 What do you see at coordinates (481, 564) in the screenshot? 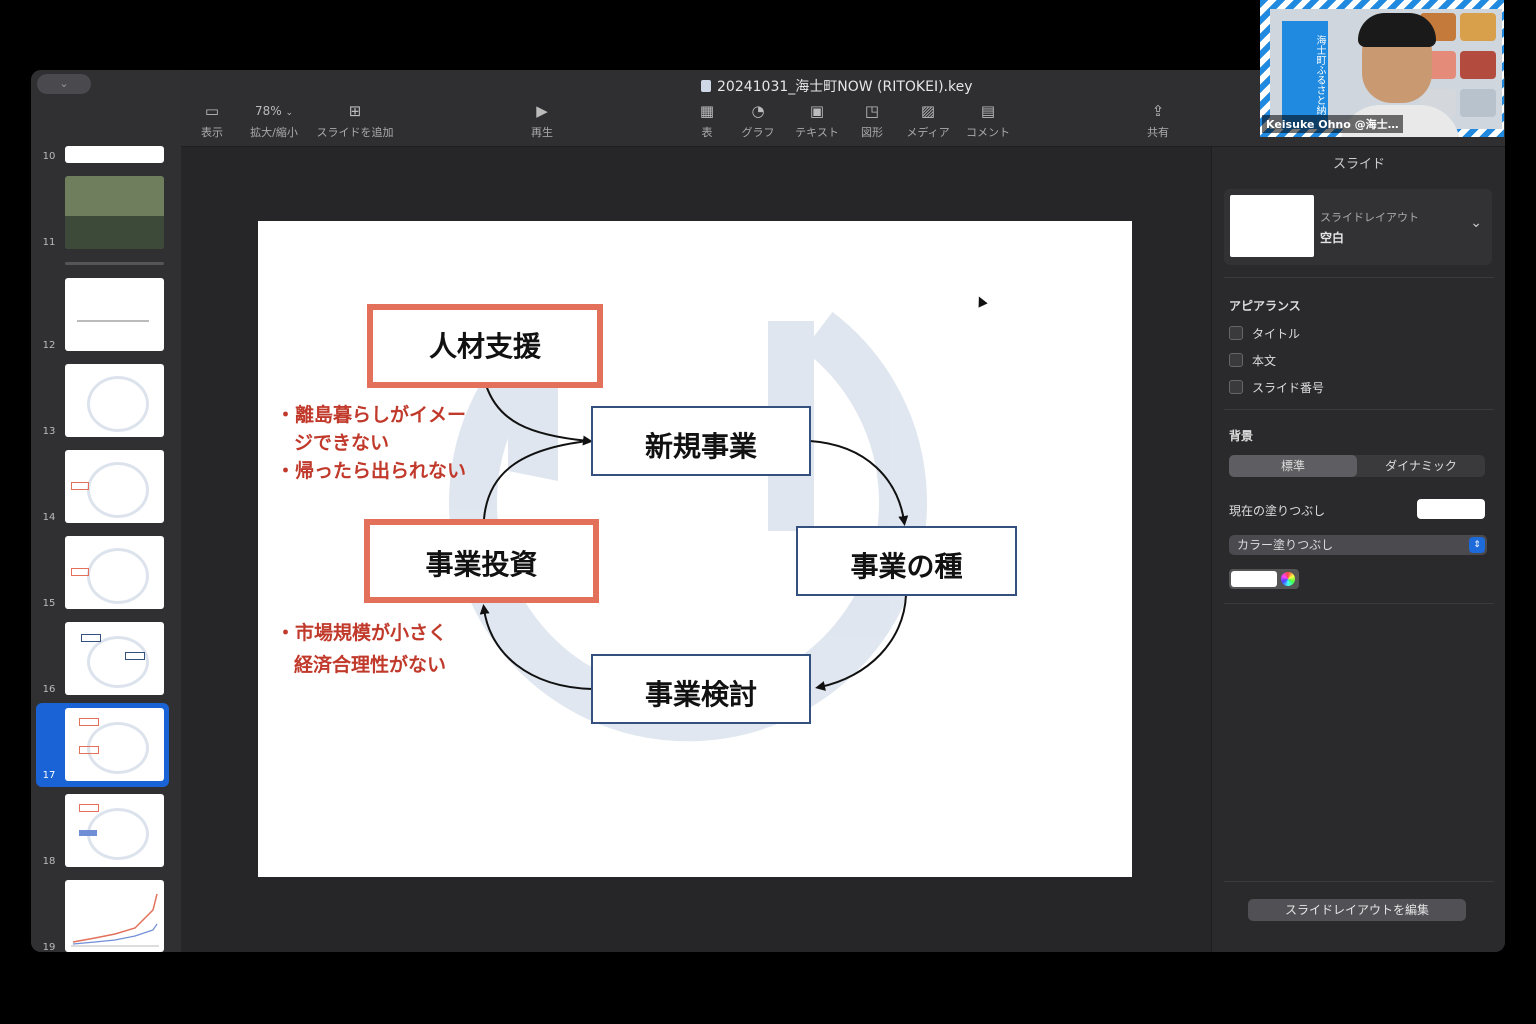
I see `label-jigyou-toushi: 事業投資` at bounding box center [481, 564].